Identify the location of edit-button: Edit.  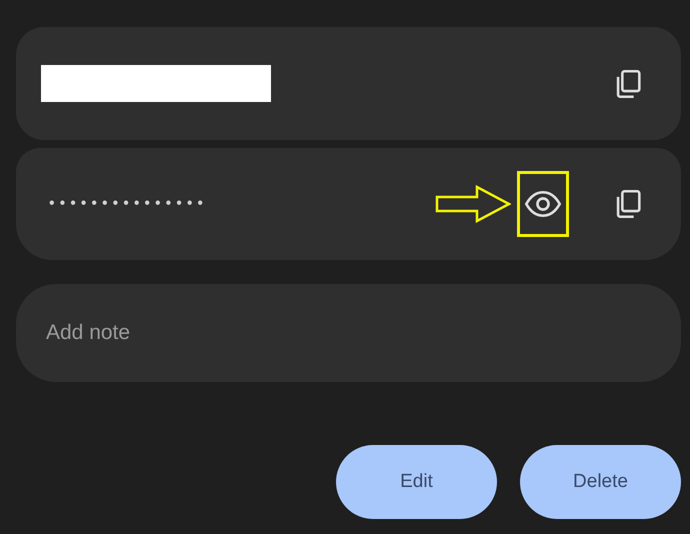
(416, 482).